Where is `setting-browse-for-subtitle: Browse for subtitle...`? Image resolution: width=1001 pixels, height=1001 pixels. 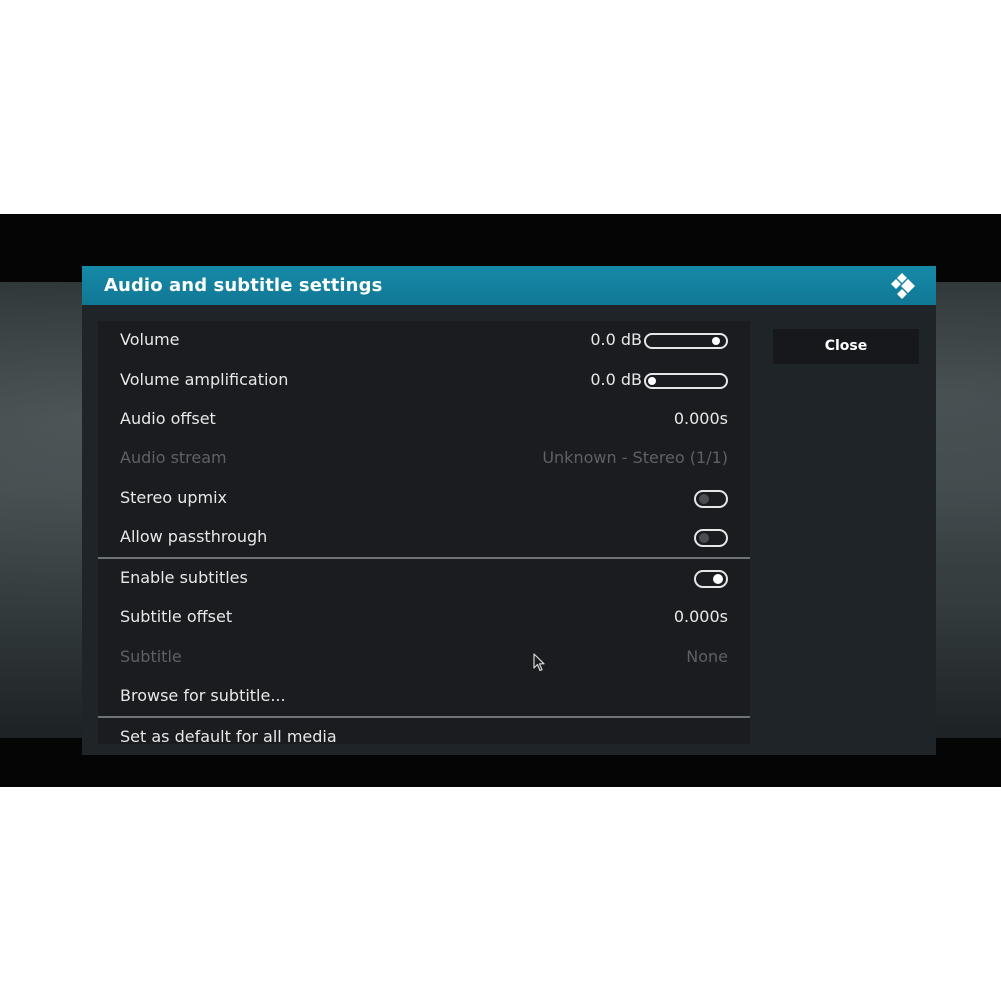 setting-browse-for-subtitle: Browse for subtitle... is located at coordinates (424, 696).